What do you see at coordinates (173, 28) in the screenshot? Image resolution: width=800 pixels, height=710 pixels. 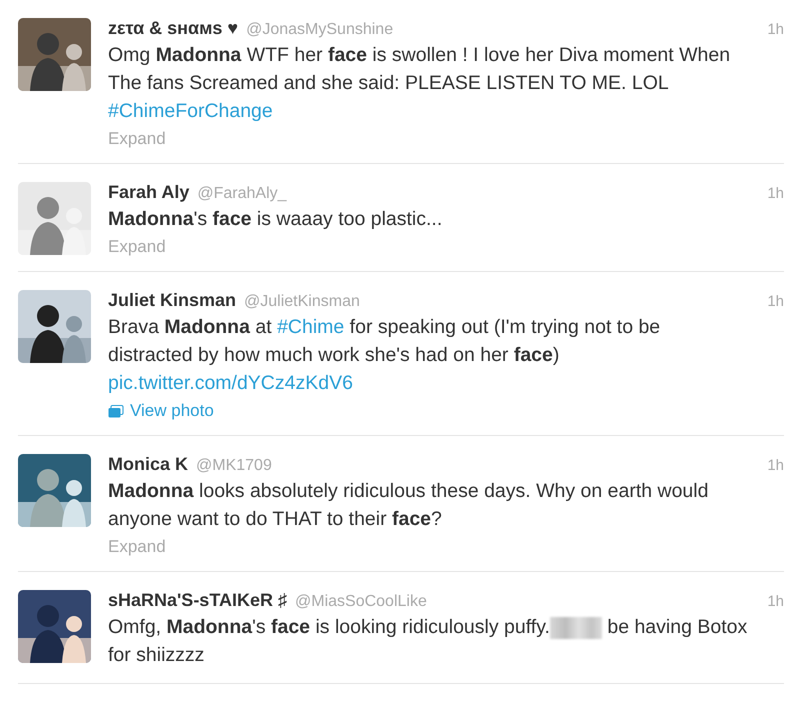 I see `user-name: zετα & sнαмs ♥` at bounding box center [173, 28].